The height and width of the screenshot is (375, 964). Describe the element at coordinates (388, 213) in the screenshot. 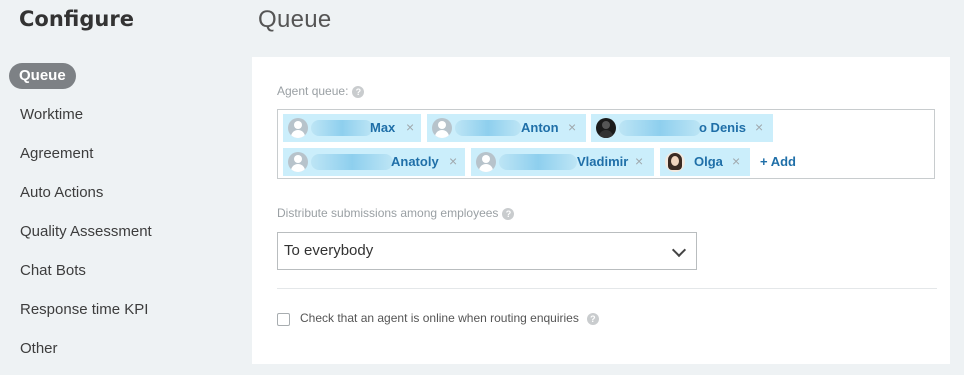

I see `distribute-label-text: Distribute submissions among employees` at that location.